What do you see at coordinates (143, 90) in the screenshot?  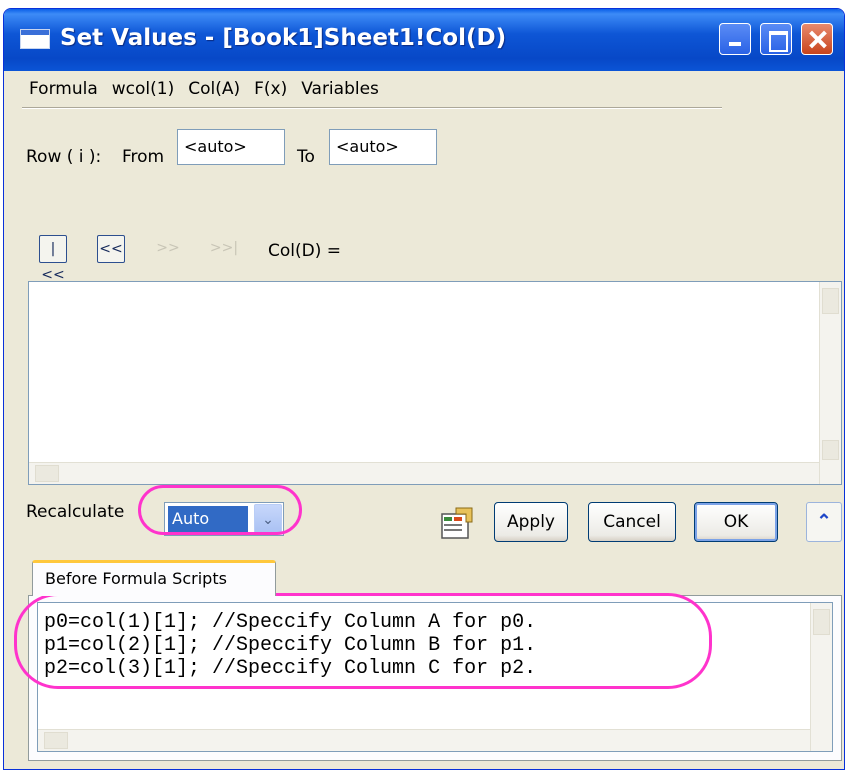 I see `menu-wcol: wcol(1)` at bounding box center [143, 90].